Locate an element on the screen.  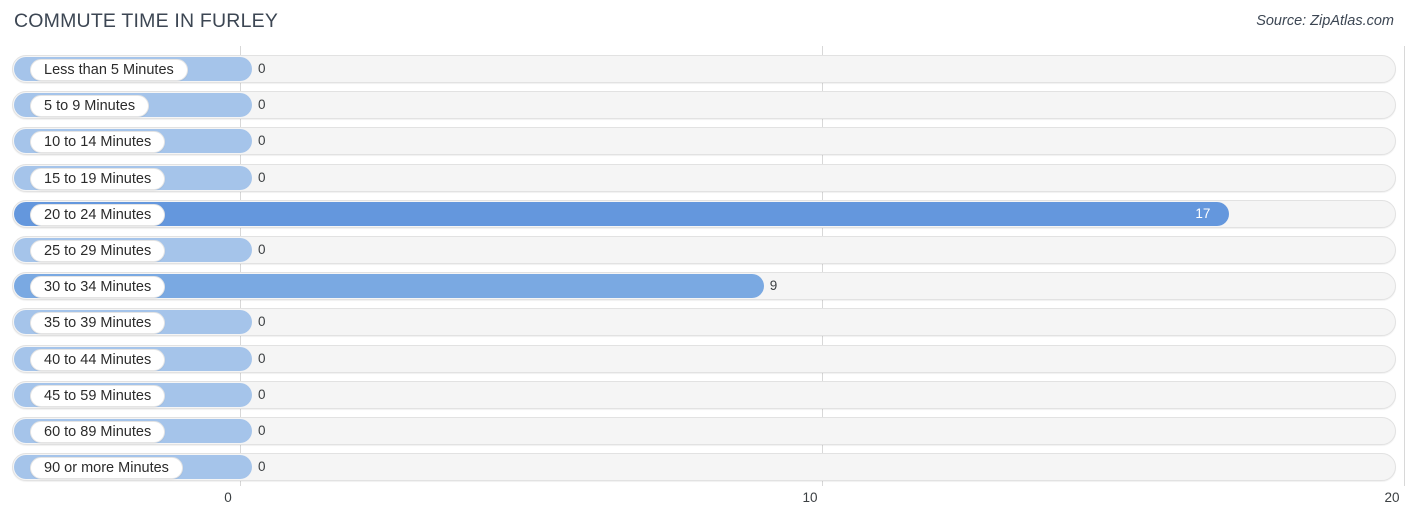
bar-row: Less than 5 Minutes 0 is located at coordinates (704, 69).